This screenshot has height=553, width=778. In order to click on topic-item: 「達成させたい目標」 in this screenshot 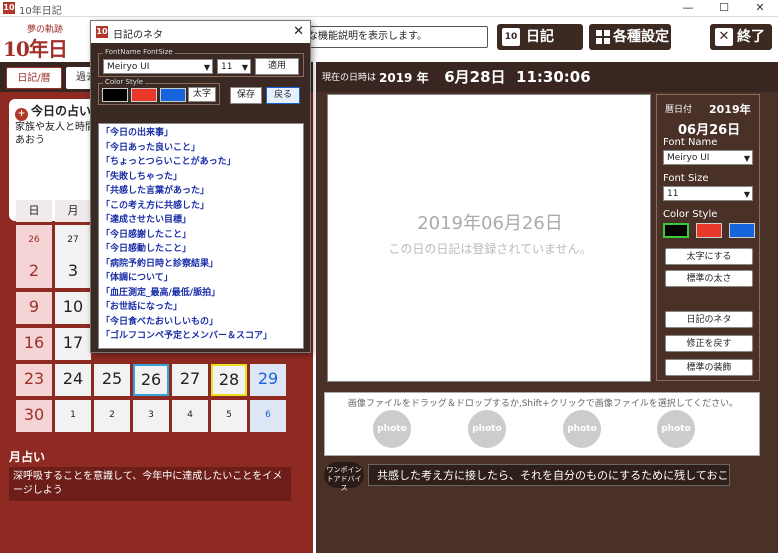, I will do `click(201, 220)`.